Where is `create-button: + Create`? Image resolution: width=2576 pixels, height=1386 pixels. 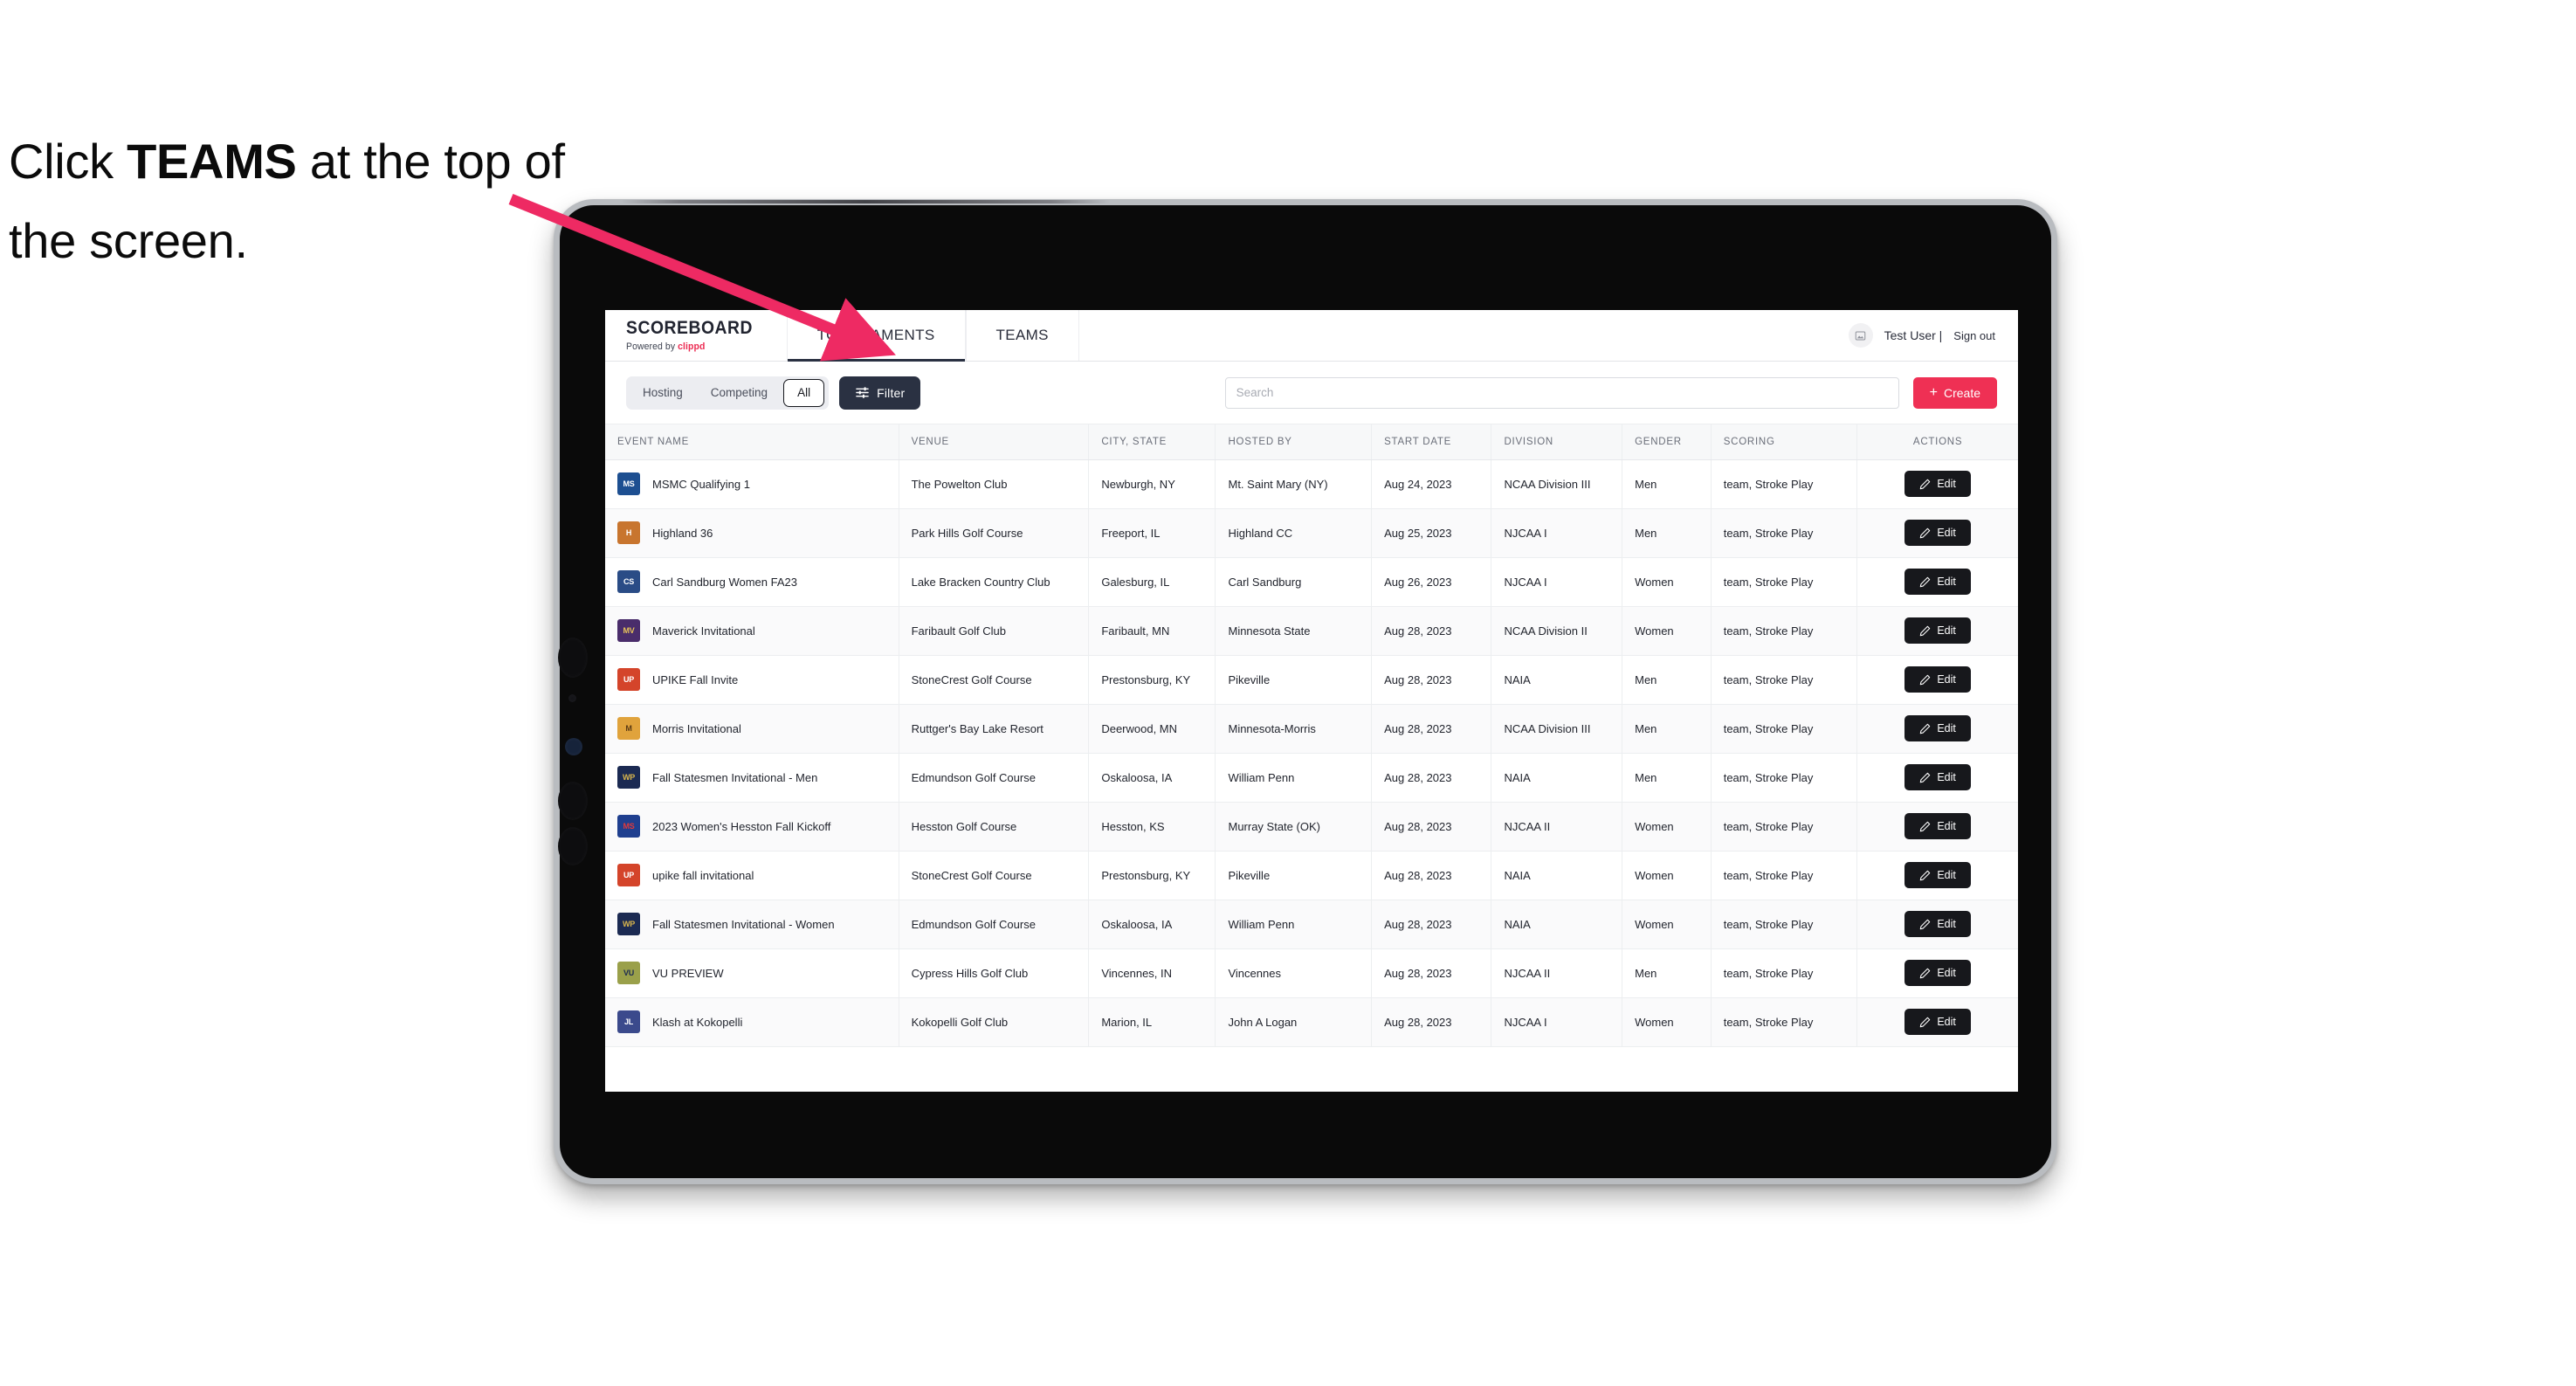 create-button: + Create is located at coordinates (1954, 392).